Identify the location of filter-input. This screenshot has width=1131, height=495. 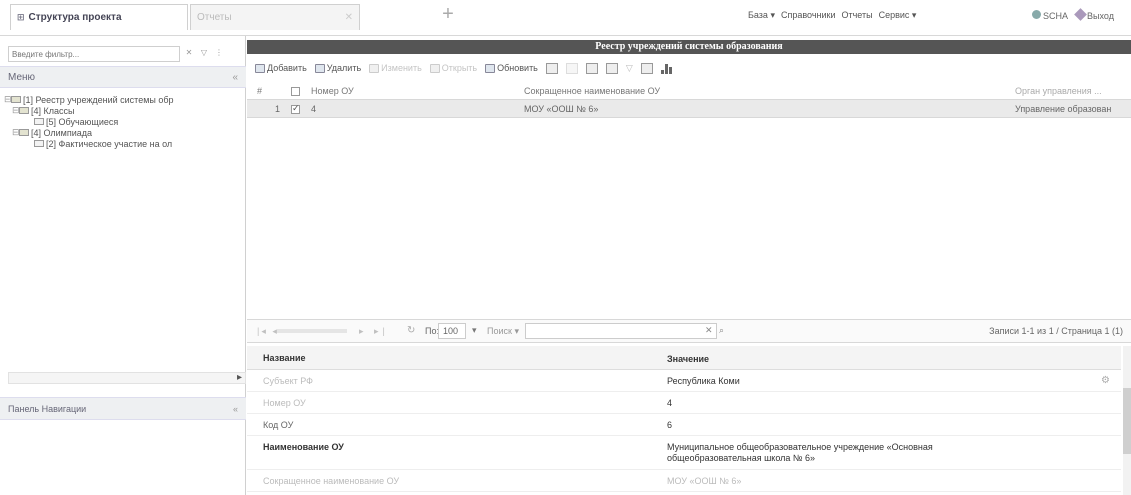
(94, 54).